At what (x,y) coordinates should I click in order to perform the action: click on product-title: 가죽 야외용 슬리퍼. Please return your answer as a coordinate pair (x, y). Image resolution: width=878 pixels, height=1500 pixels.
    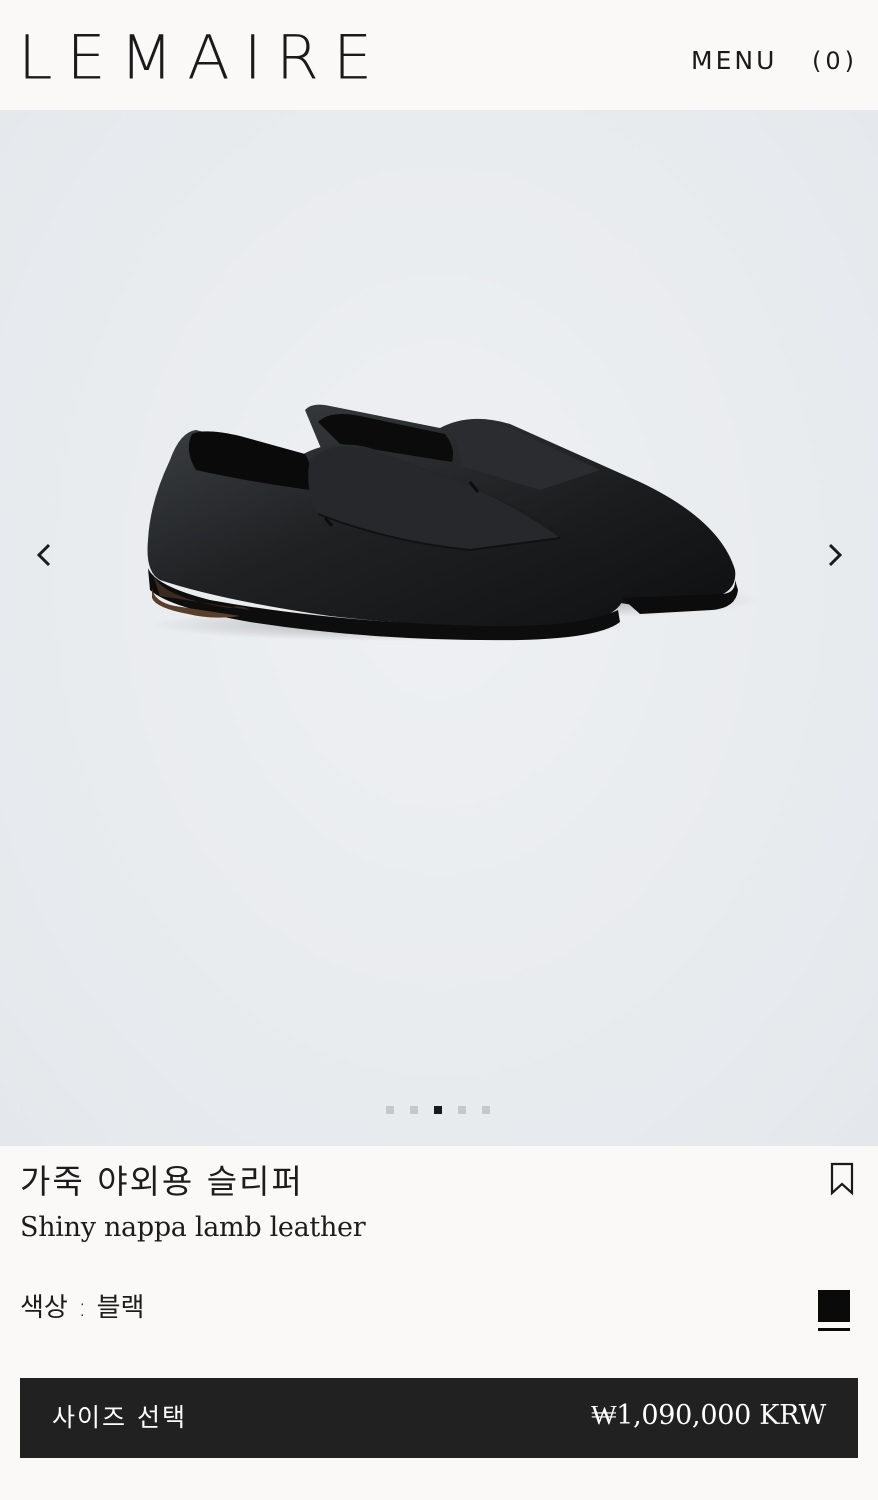
    Looking at the image, I should click on (162, 1181).